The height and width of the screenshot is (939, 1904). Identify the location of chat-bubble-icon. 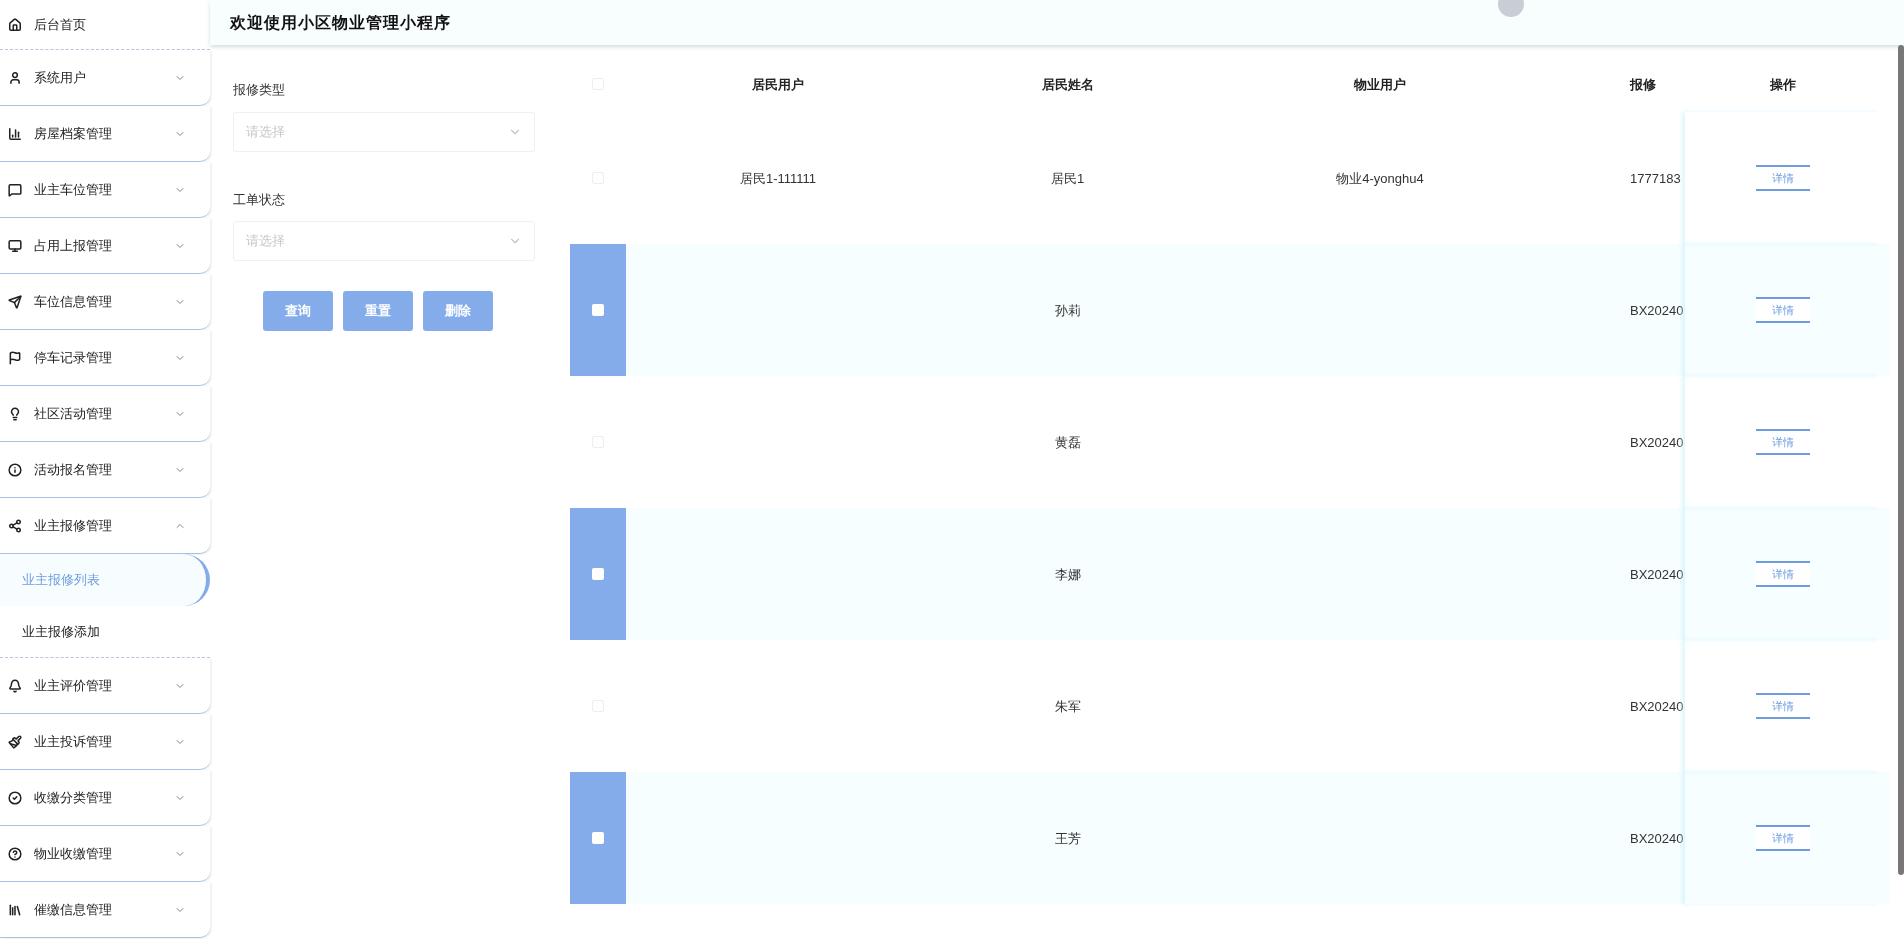
(15, 189).